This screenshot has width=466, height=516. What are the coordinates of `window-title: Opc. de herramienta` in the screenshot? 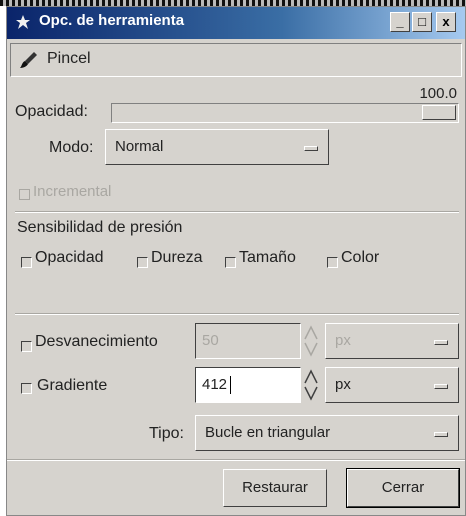 It's located at (112, 20).